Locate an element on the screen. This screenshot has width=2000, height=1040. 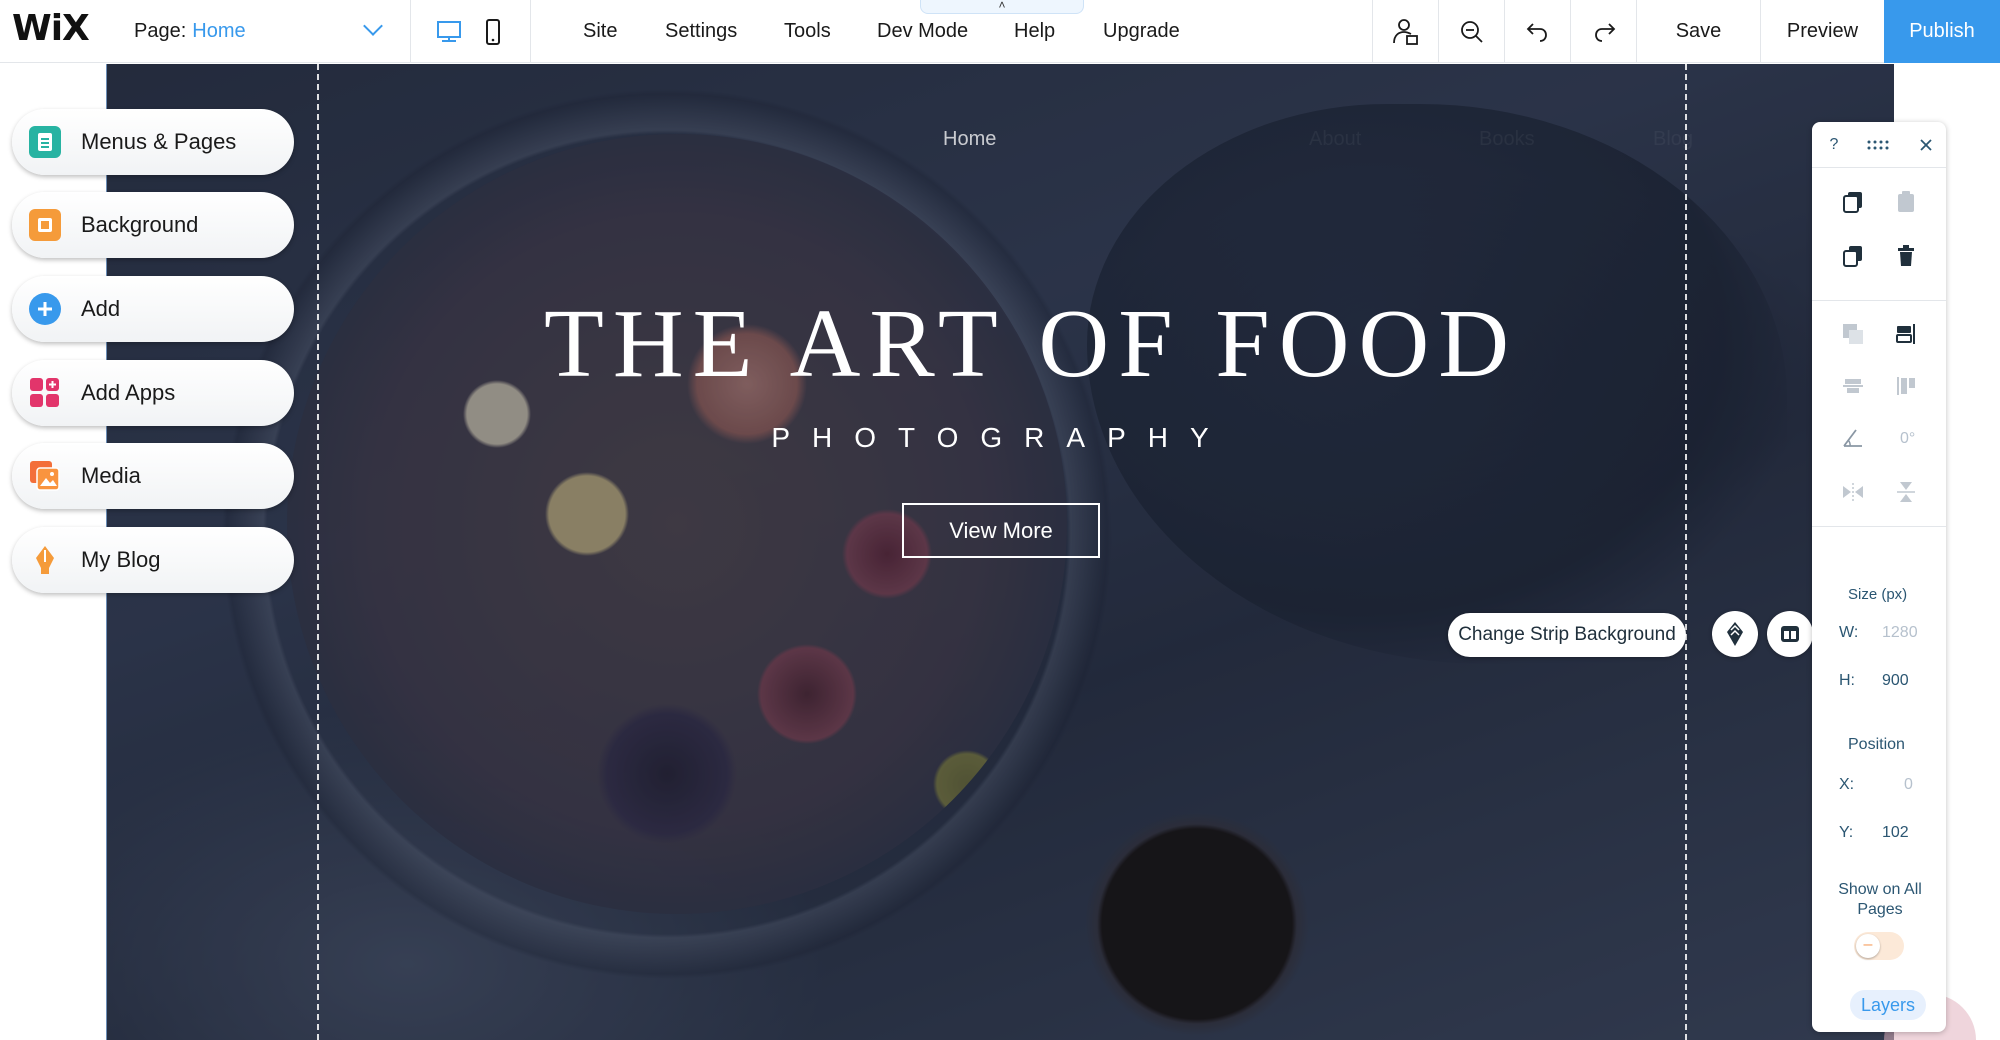
menu-tools: Tools is located at coordinates (807, 31).